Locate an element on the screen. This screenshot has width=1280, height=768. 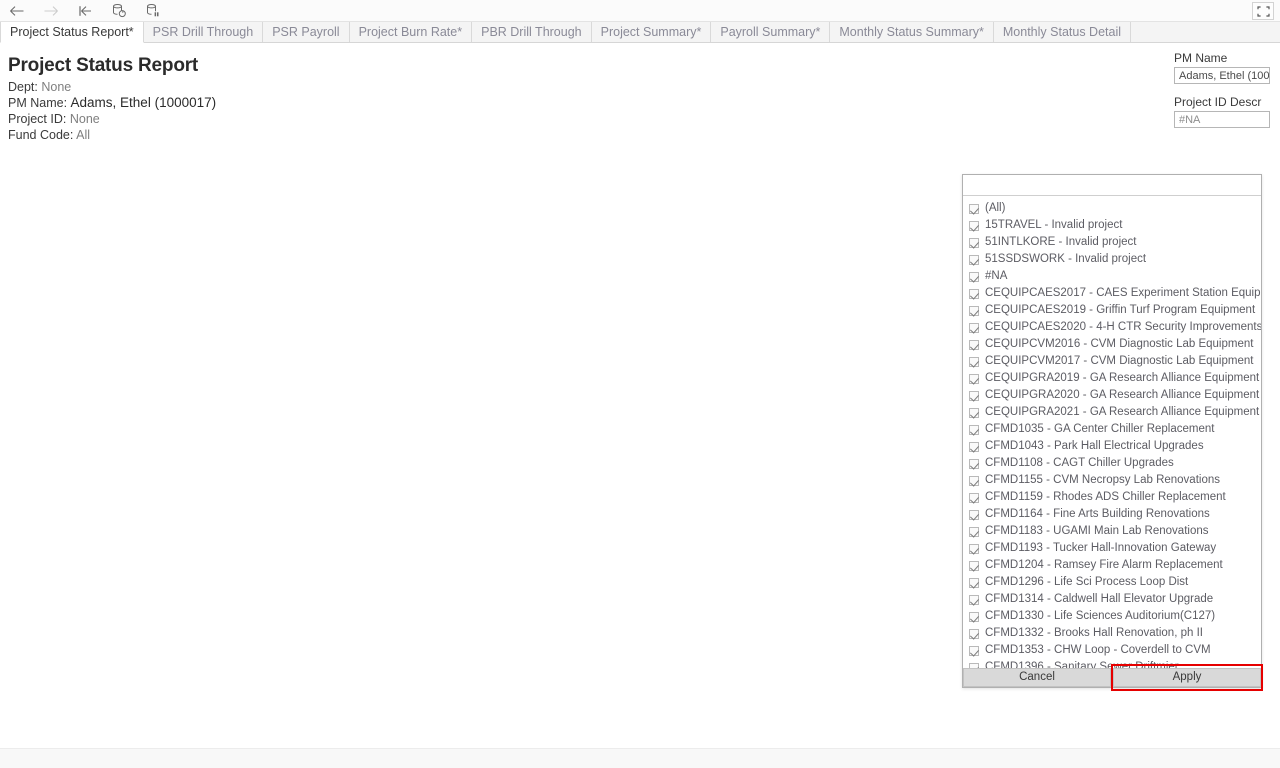
tab-payroll-summary: Payroll Summary* is located at coordinates (771, 32).